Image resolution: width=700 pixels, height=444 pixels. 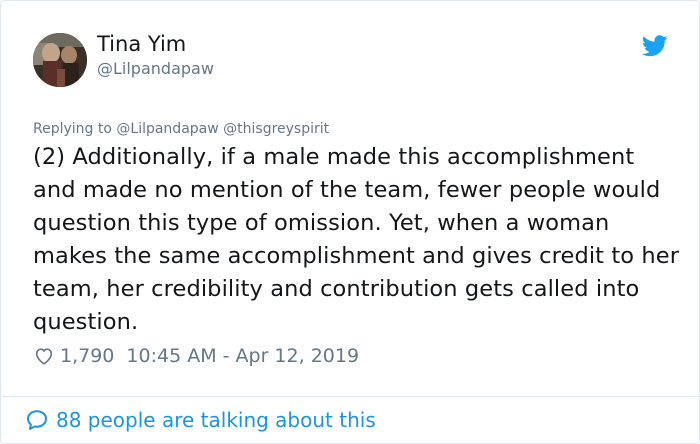 I want to click on tweet-meta: 1,790 10:45 AM - Apr 12, 2019, so click(x=196, y=356).